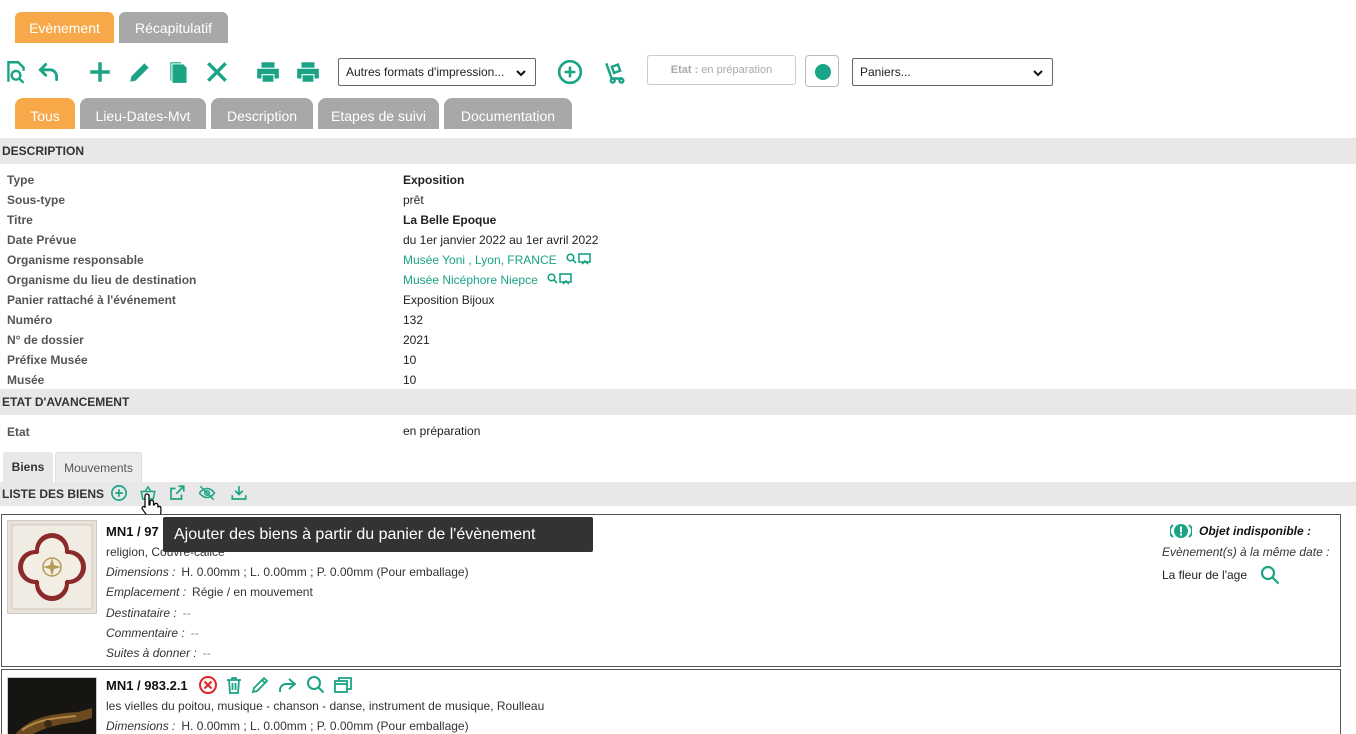  Describe the element at coordinates (508, 113) in the screenshot. I see `subtab-documentation: Documentation` at that location.